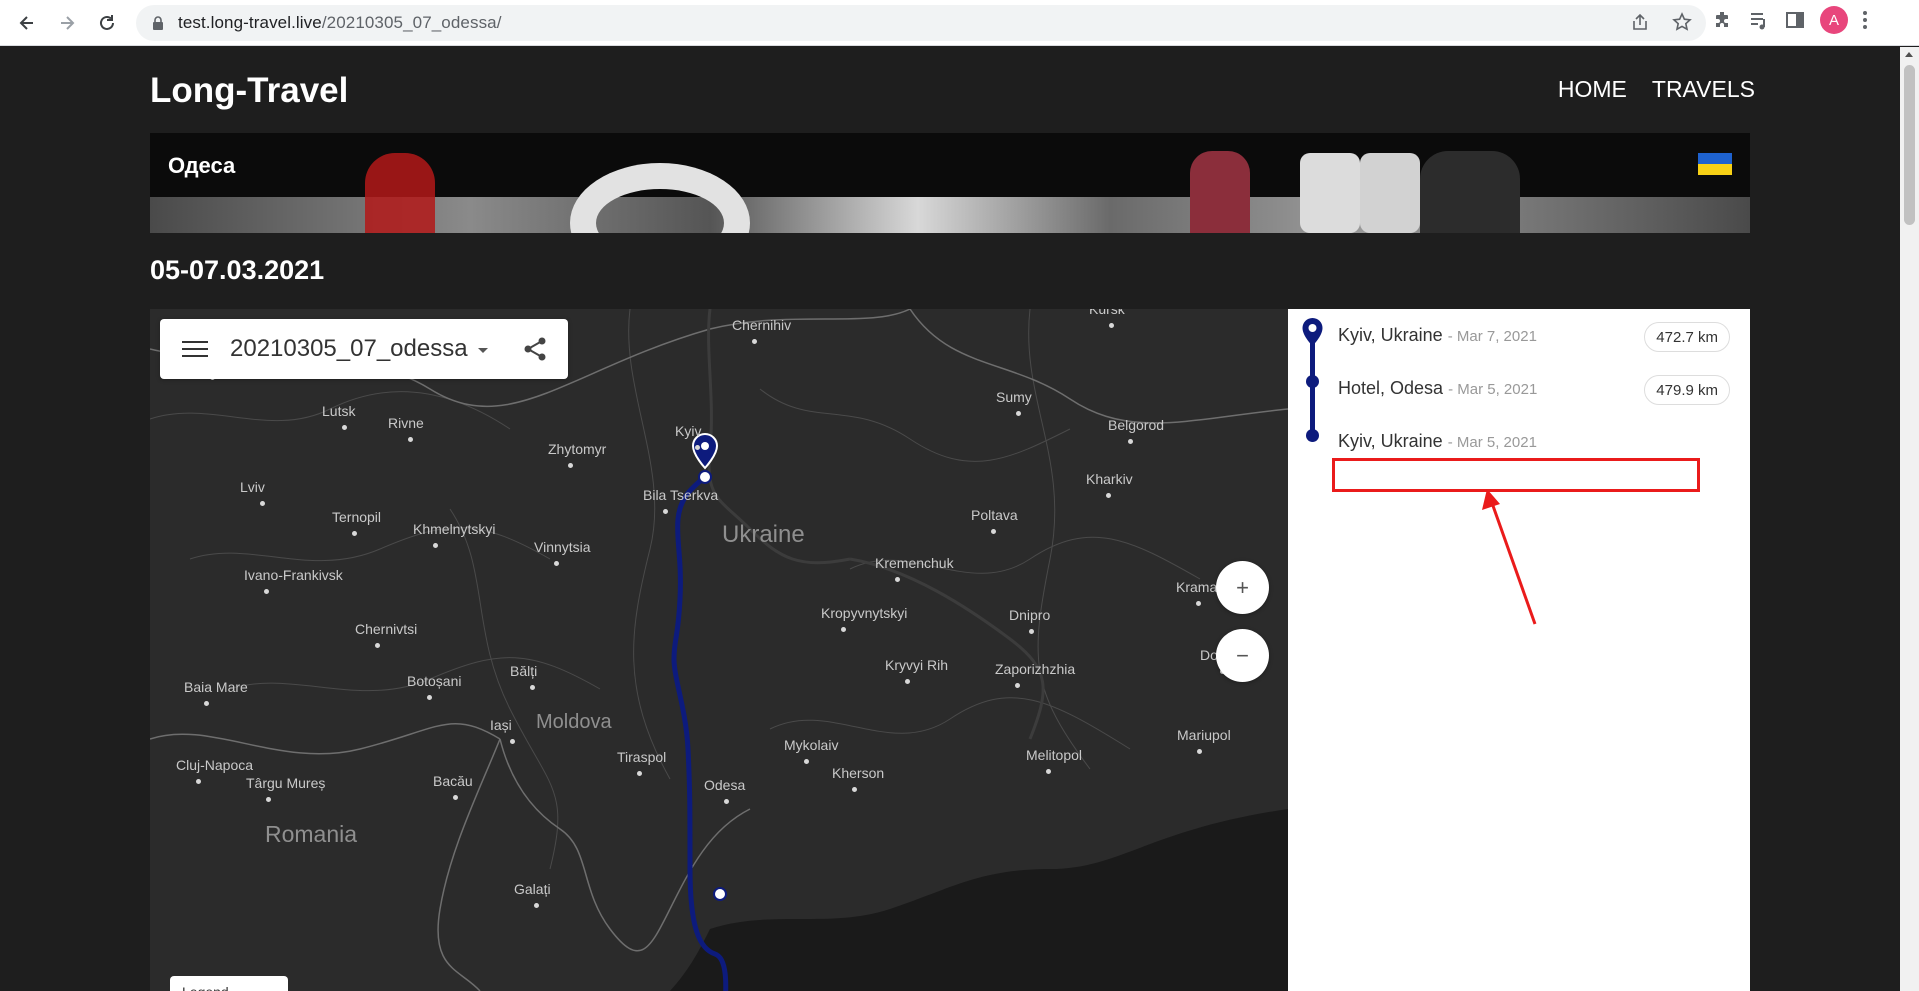 This screenshot has width=1919, height=991. I want to click on back-icon, so click(27, 23).